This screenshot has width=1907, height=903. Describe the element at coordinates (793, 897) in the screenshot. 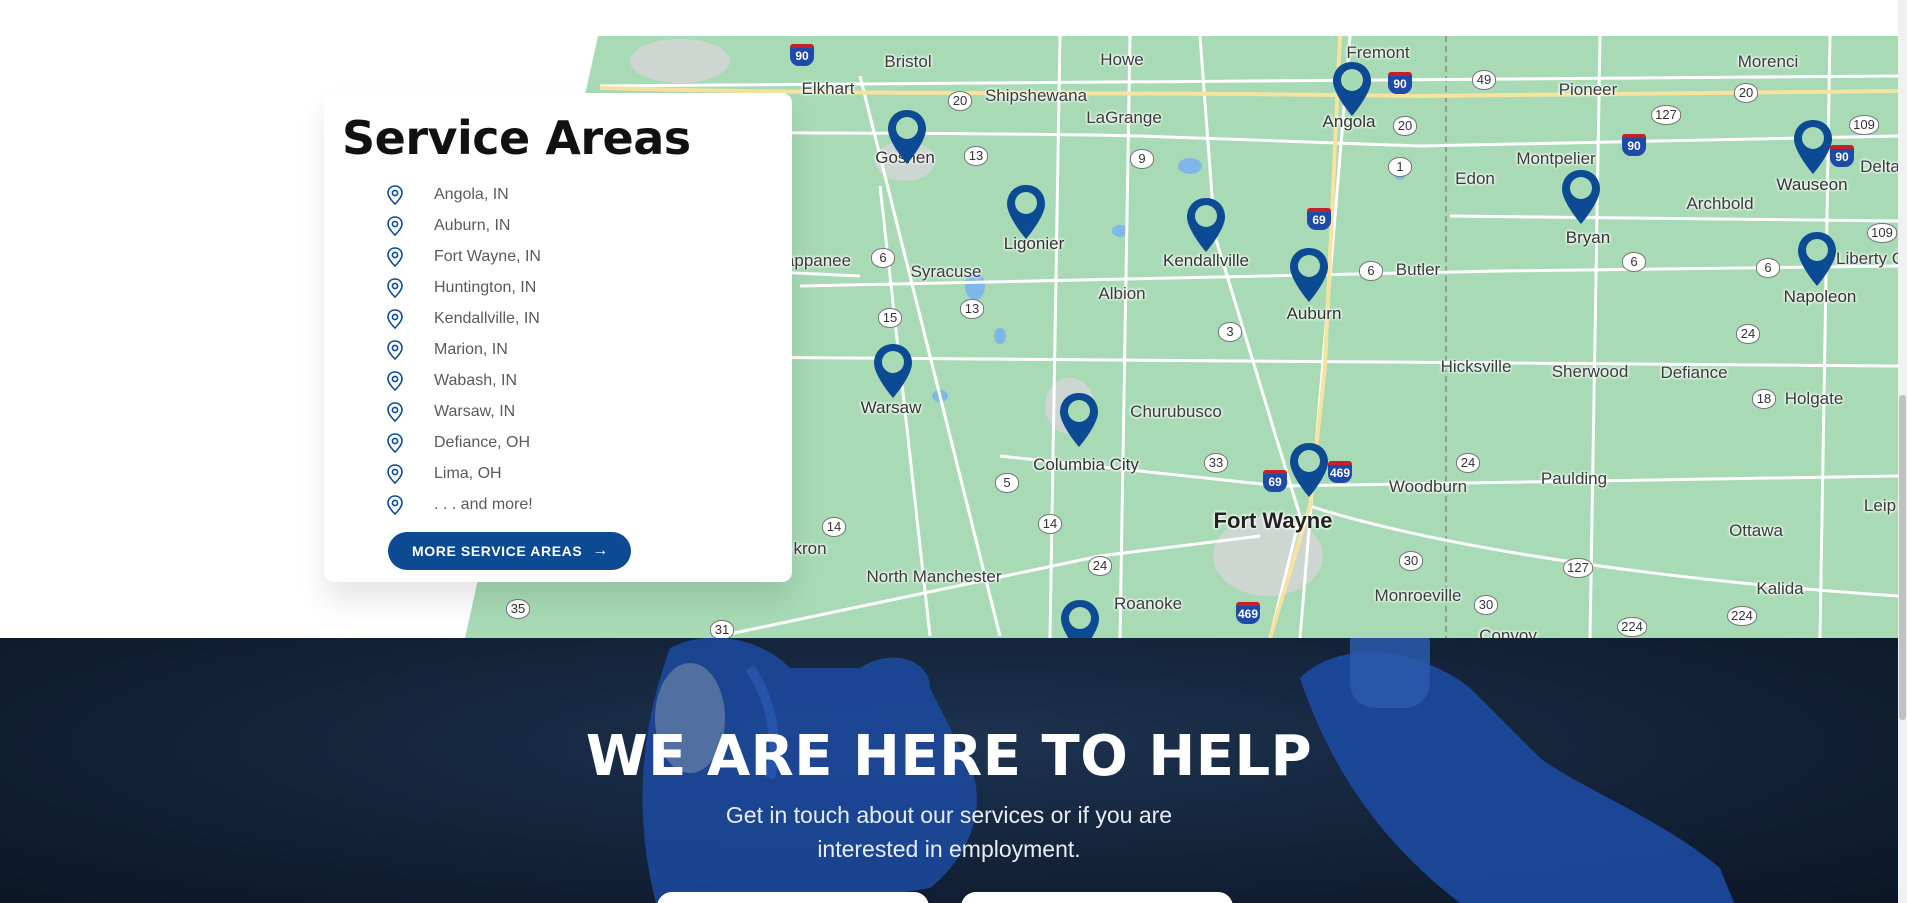

I see `contact-button` at that location.